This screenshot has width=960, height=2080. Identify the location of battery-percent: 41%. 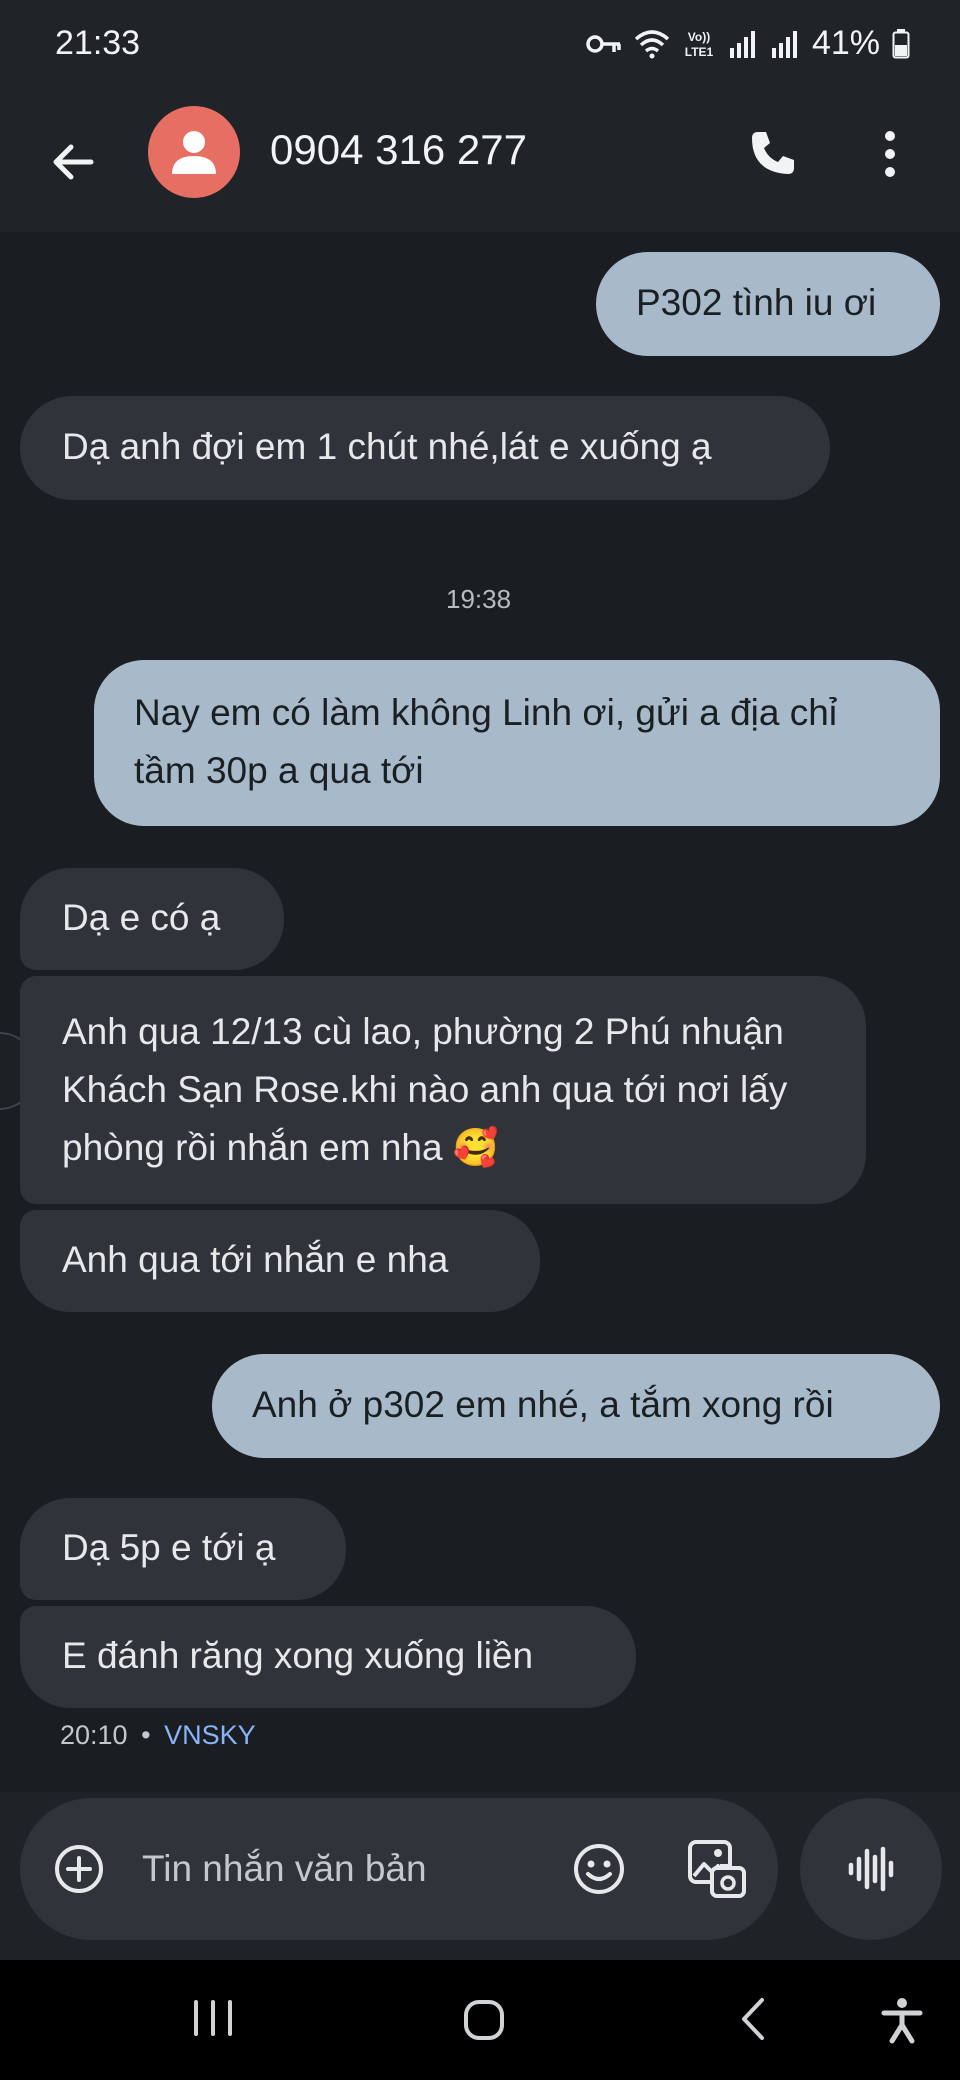
(845, 43).